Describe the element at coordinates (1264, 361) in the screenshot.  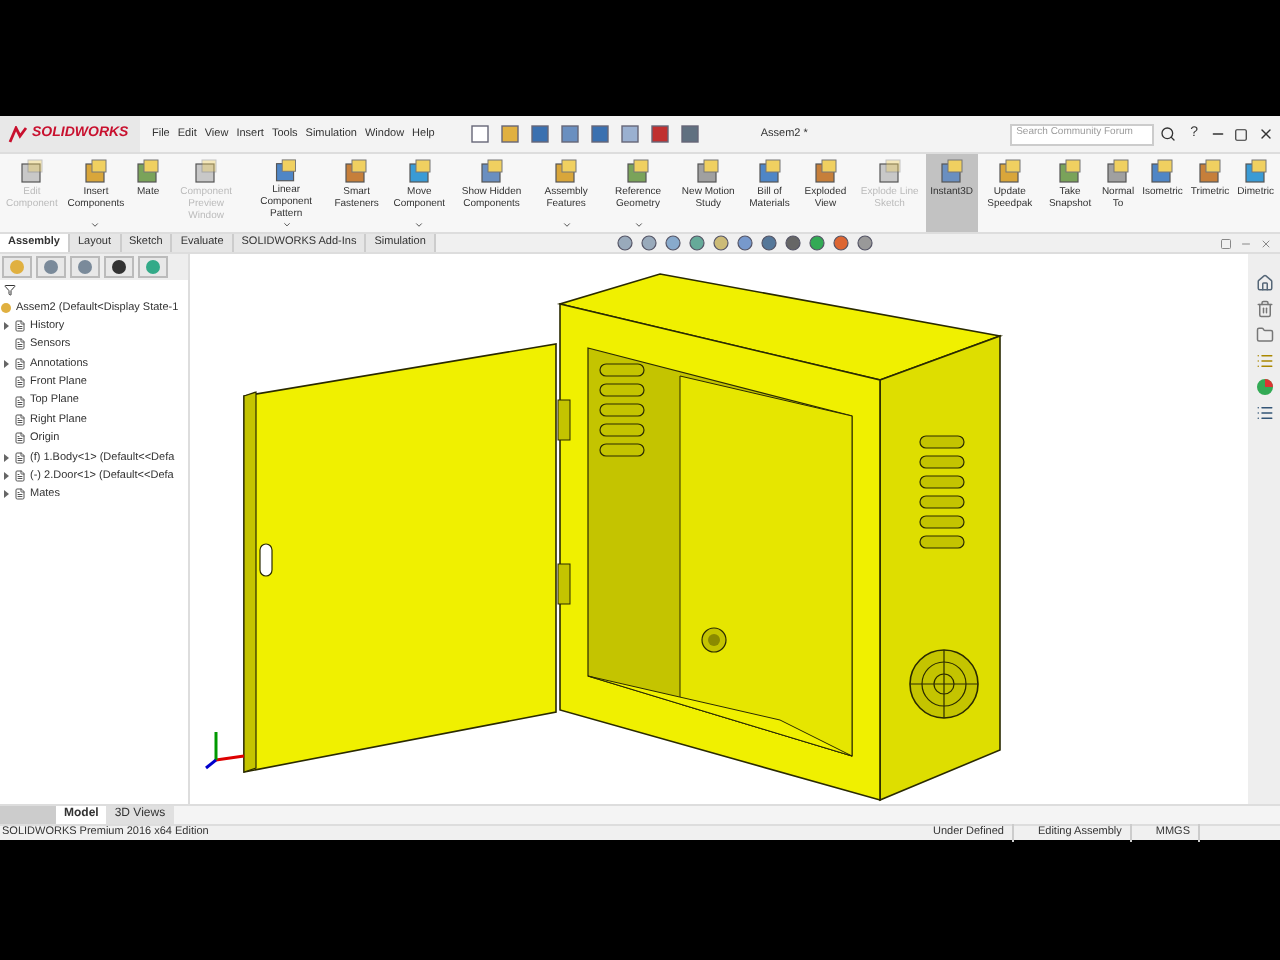
I see `list-icon` at that location.